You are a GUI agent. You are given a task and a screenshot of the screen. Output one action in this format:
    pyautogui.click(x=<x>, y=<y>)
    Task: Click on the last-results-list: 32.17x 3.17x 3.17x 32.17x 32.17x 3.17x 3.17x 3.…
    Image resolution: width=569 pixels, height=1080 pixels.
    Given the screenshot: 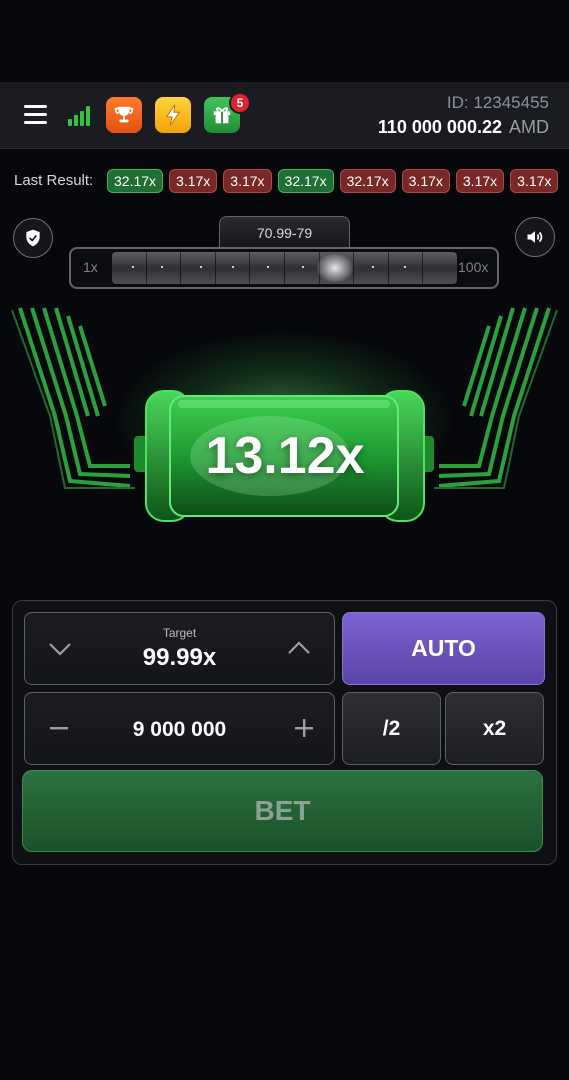 What is the action you would take?
    pyautogui.click(x=338, y=182)
    